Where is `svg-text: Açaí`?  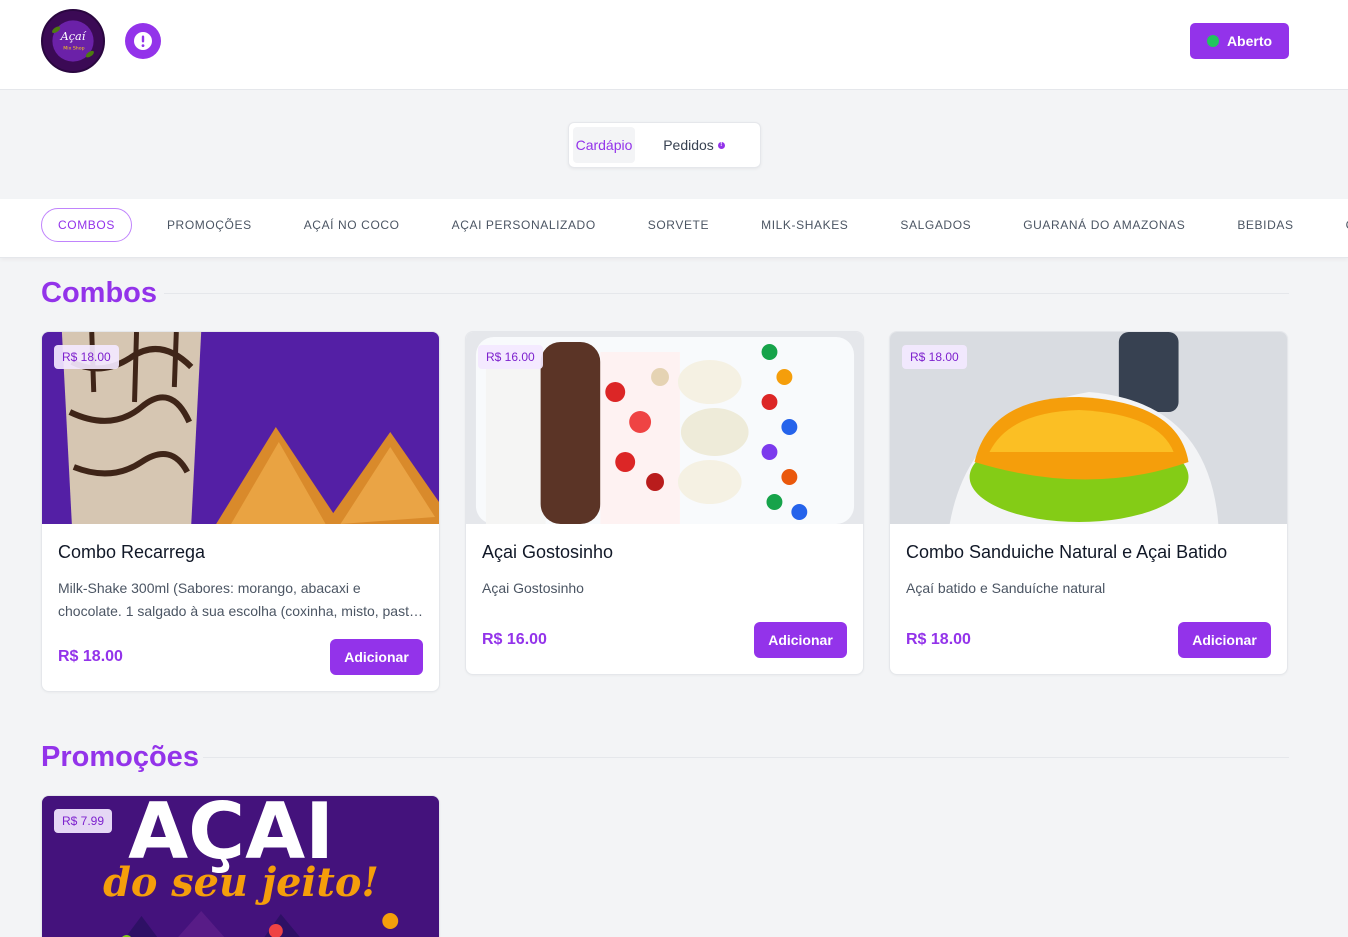 svg-text: Açaí is located at coordinates (73, 36).